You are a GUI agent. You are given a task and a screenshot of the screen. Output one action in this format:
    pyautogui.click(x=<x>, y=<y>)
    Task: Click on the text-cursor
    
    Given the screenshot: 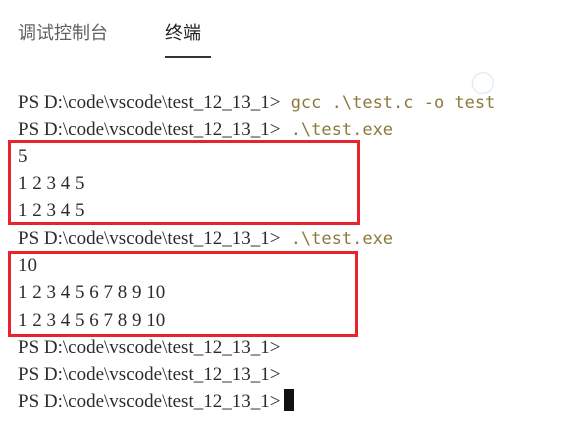 What is the action you would take?
    pyautogui.click(x=289, y=400)
    